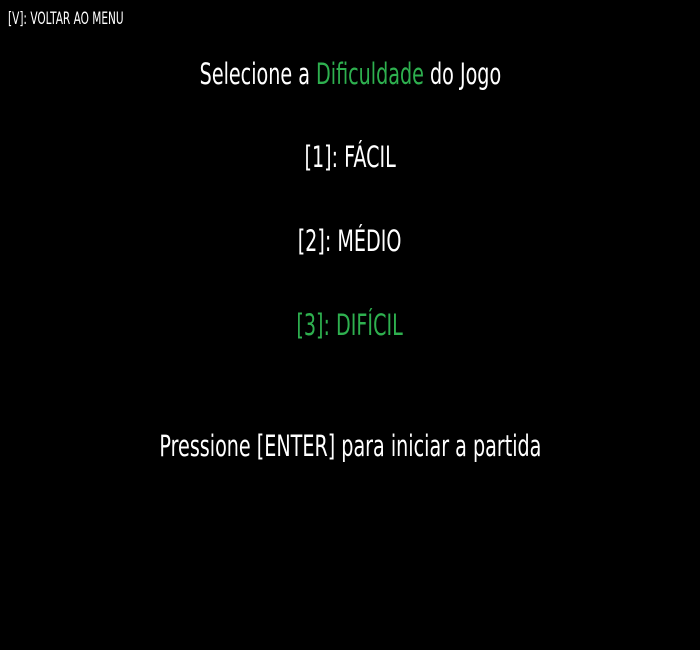 The height and width of the screenshot is (650, 700). I want to click on difficulty-option-easy: [1]: FÁCIL, so click(350, 157).